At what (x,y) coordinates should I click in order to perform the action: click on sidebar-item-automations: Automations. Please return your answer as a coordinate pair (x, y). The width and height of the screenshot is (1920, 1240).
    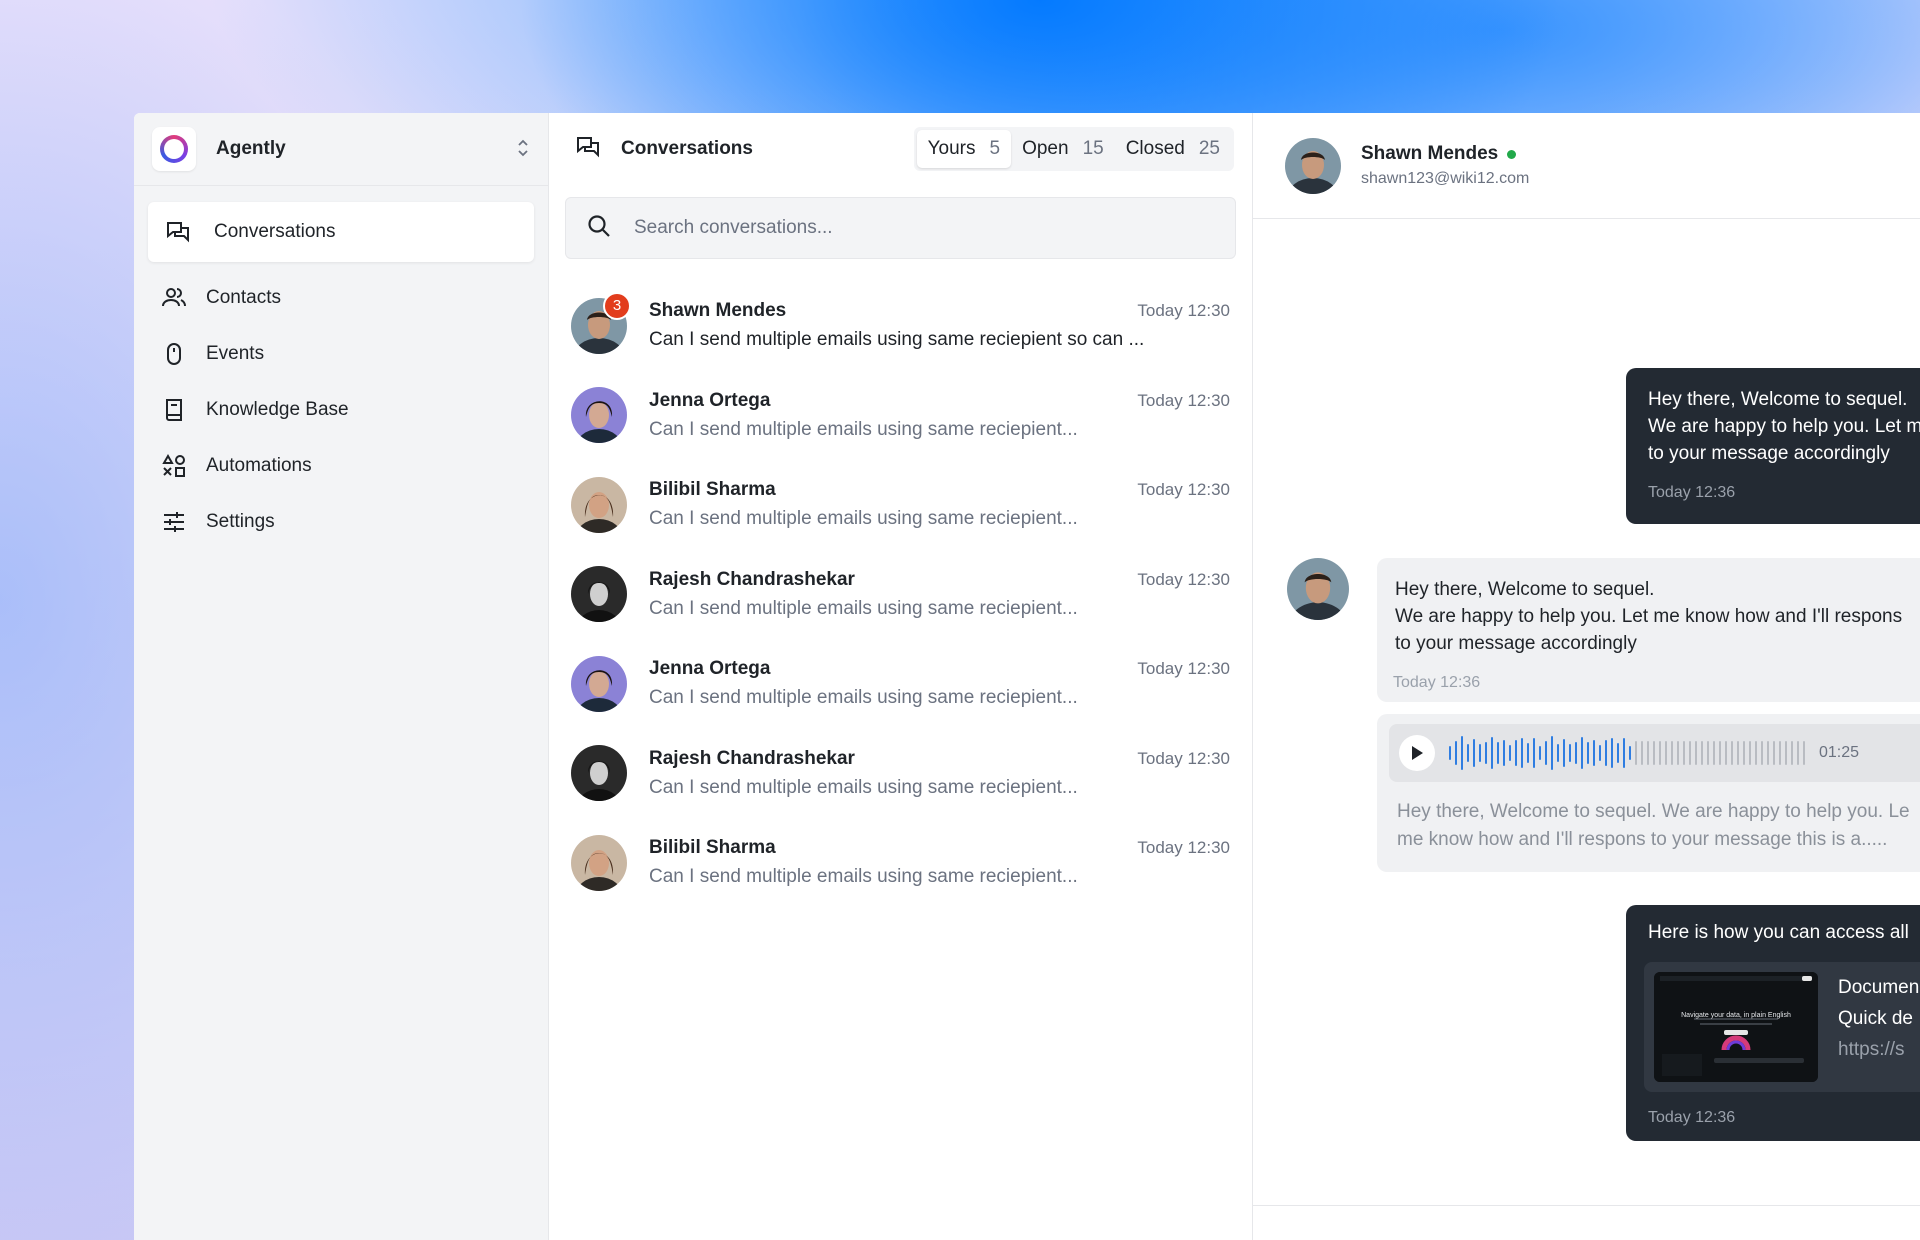
    Looking at the image, I should click on (341, 466).